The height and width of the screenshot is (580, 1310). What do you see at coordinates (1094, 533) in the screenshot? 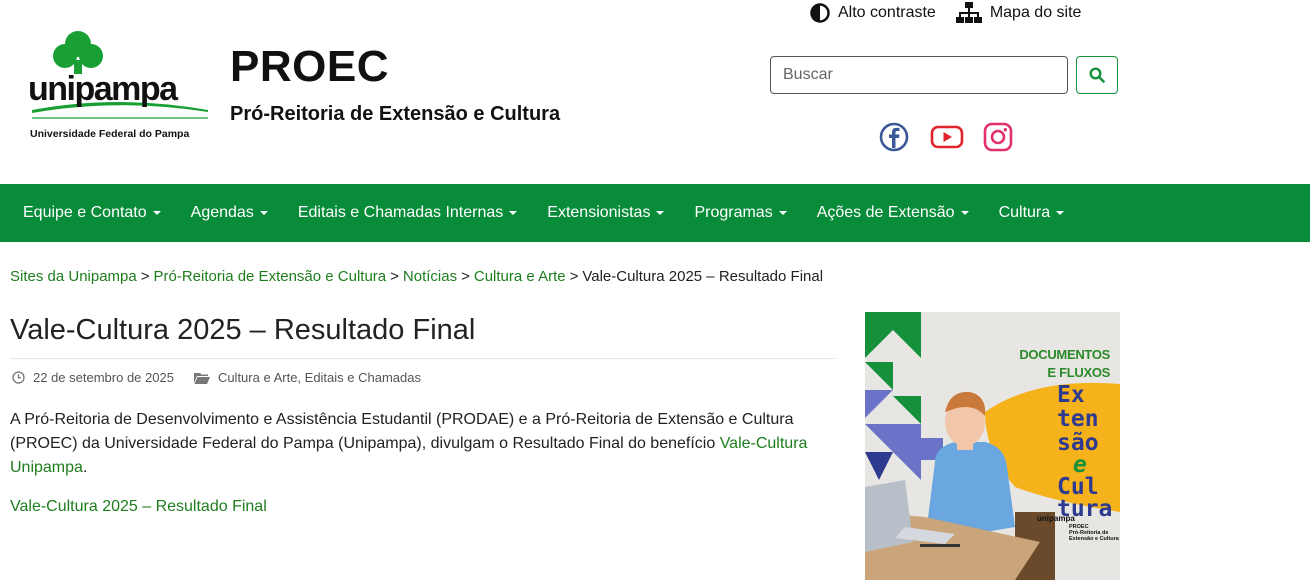
I see `banner-proec: PROEC Pró-Reitoria de Extensão e Cultura` at bounding box center [1094, 533].